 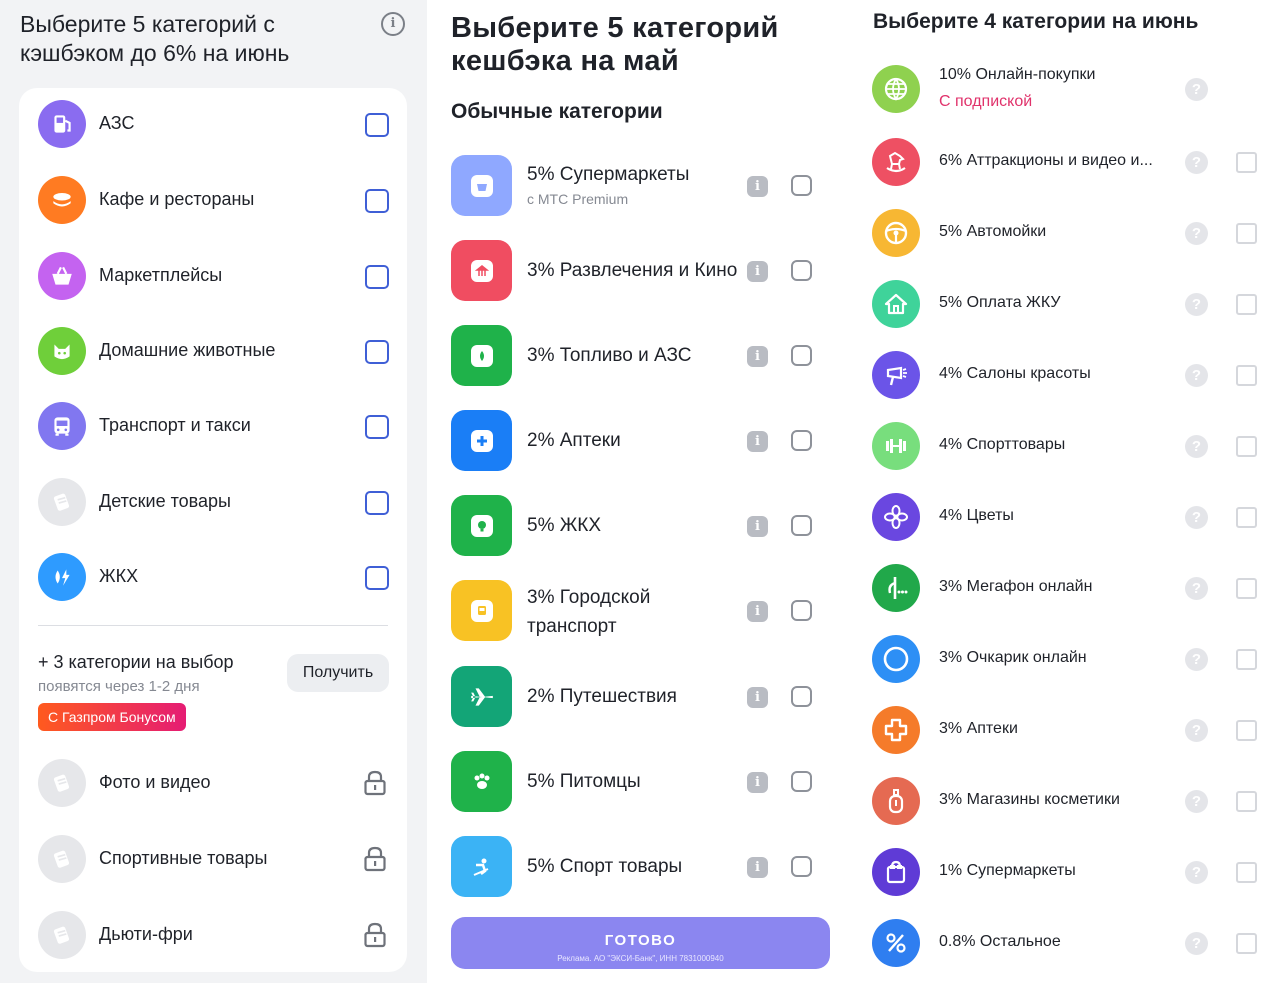 I want to click on category-item-duty-free: Дьюти-фри, so click(x=213, y=935).